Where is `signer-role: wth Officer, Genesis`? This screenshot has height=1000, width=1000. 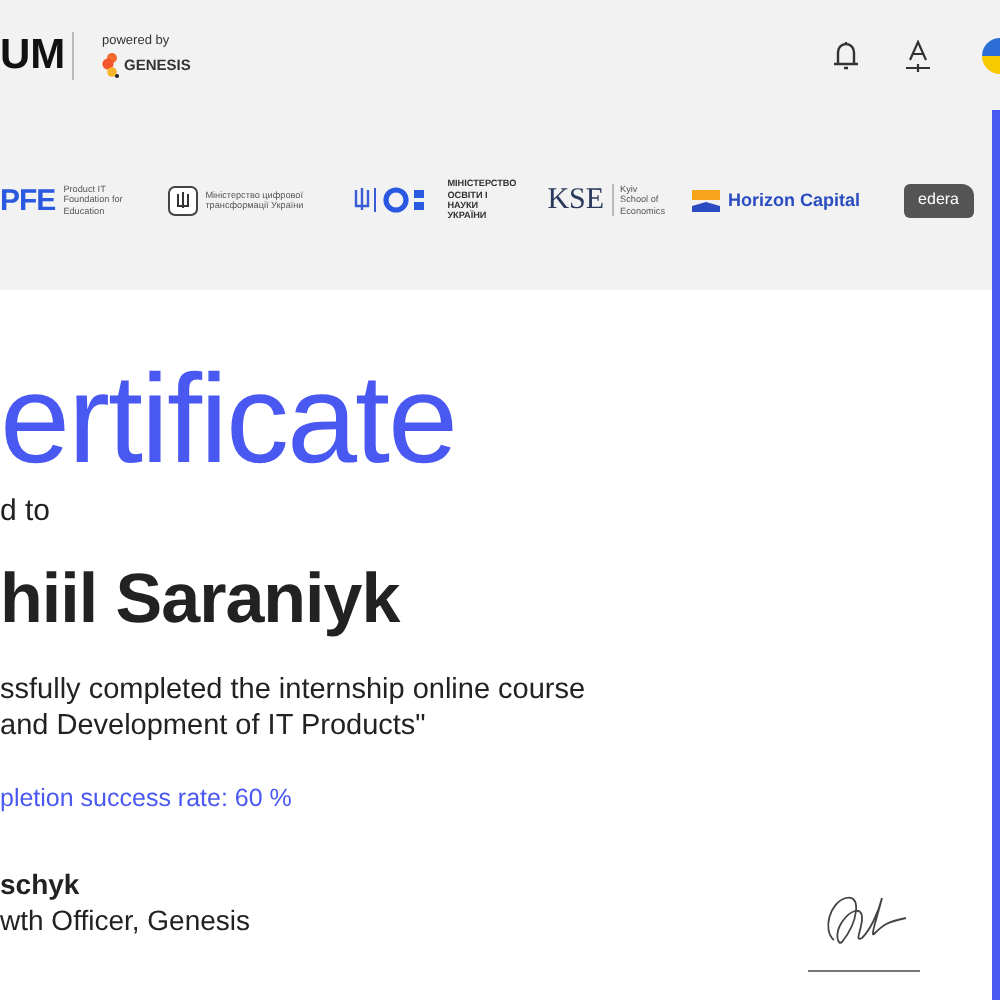
signer-role: wth Officer, Genesis is located at coordinates (125, 920).